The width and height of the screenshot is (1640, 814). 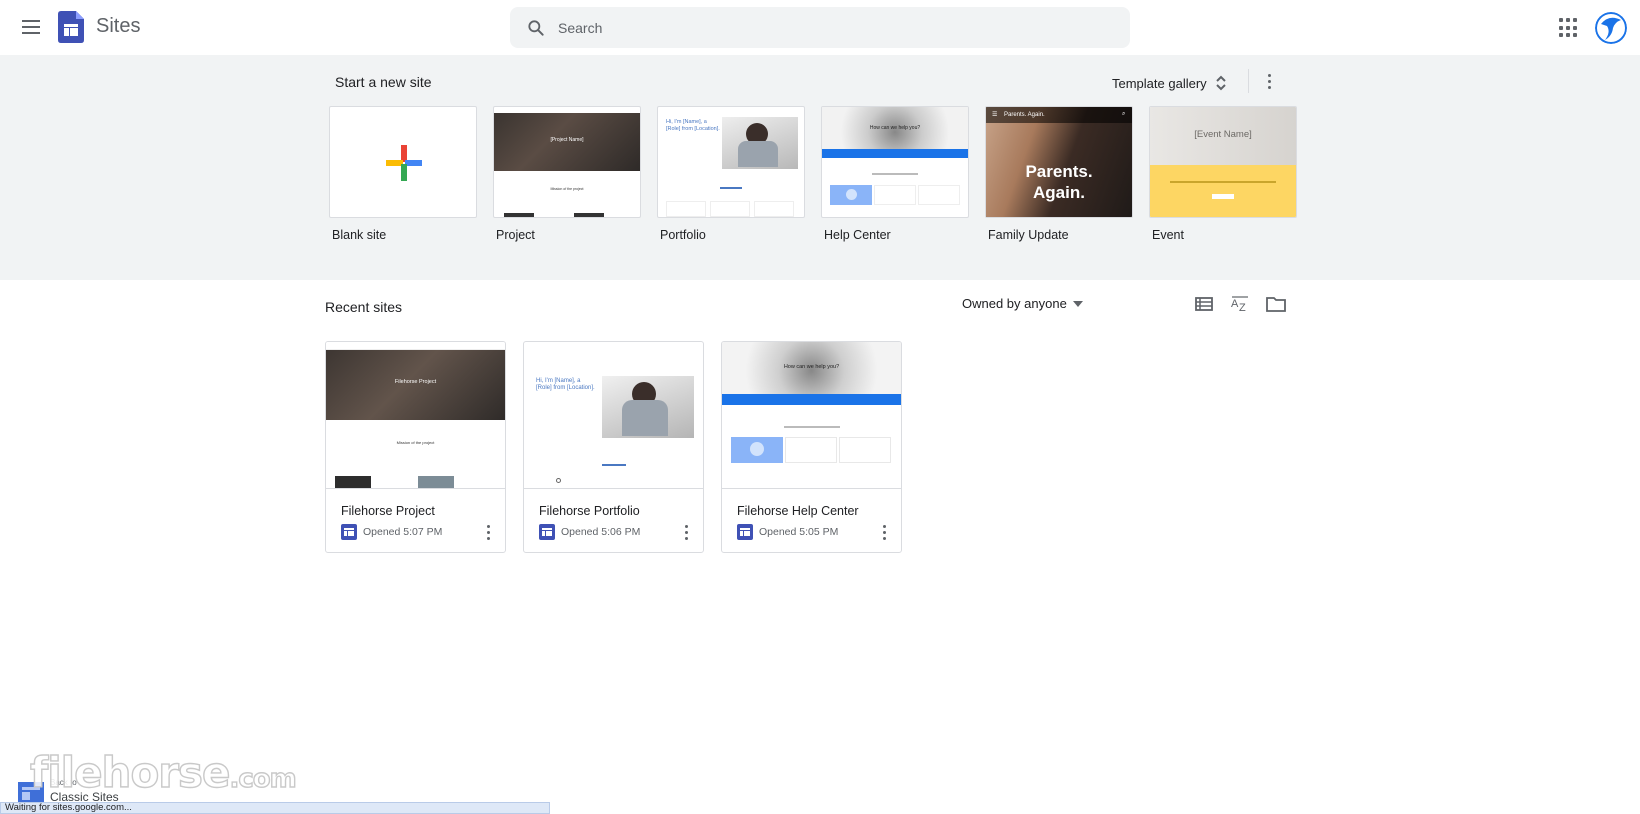 I want to click on owner-filter-label: Owned by anyone, so click(x=1014, y=303).